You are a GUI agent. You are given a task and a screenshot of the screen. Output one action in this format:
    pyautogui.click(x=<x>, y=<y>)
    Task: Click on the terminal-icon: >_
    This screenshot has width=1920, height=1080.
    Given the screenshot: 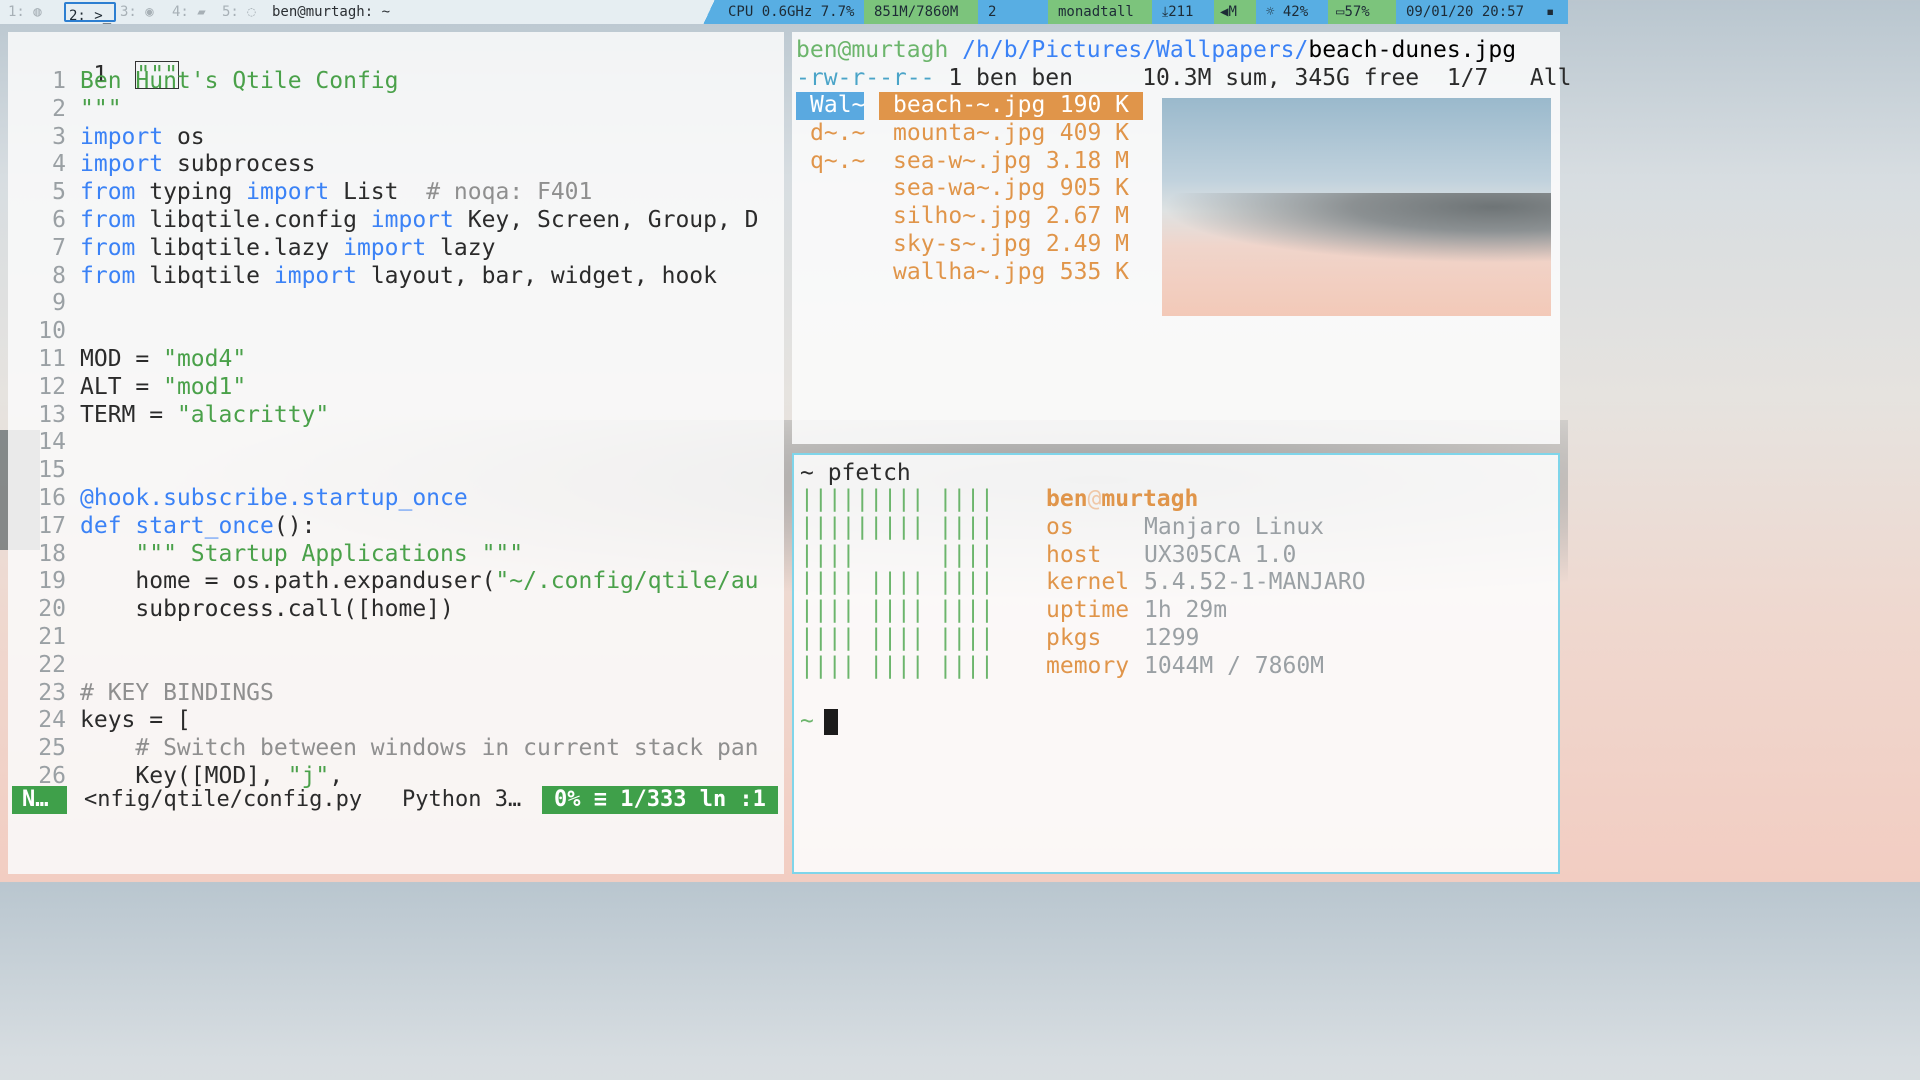 What is the action you would take?
    pyautogui.click(x=103, y=16)
    